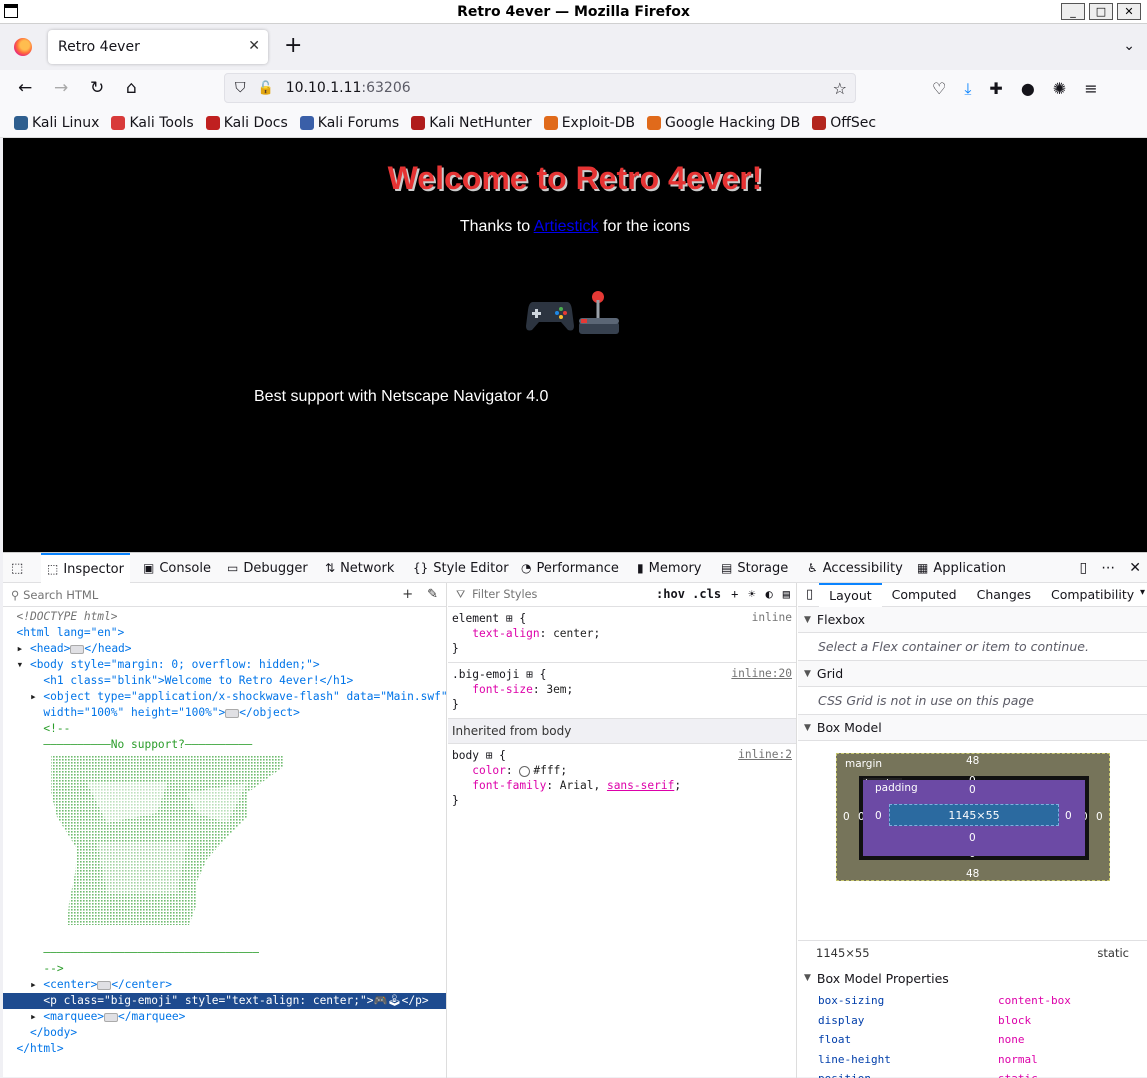  I want to click on rule-big-emoji-source: inline:20, so click(761, 673).